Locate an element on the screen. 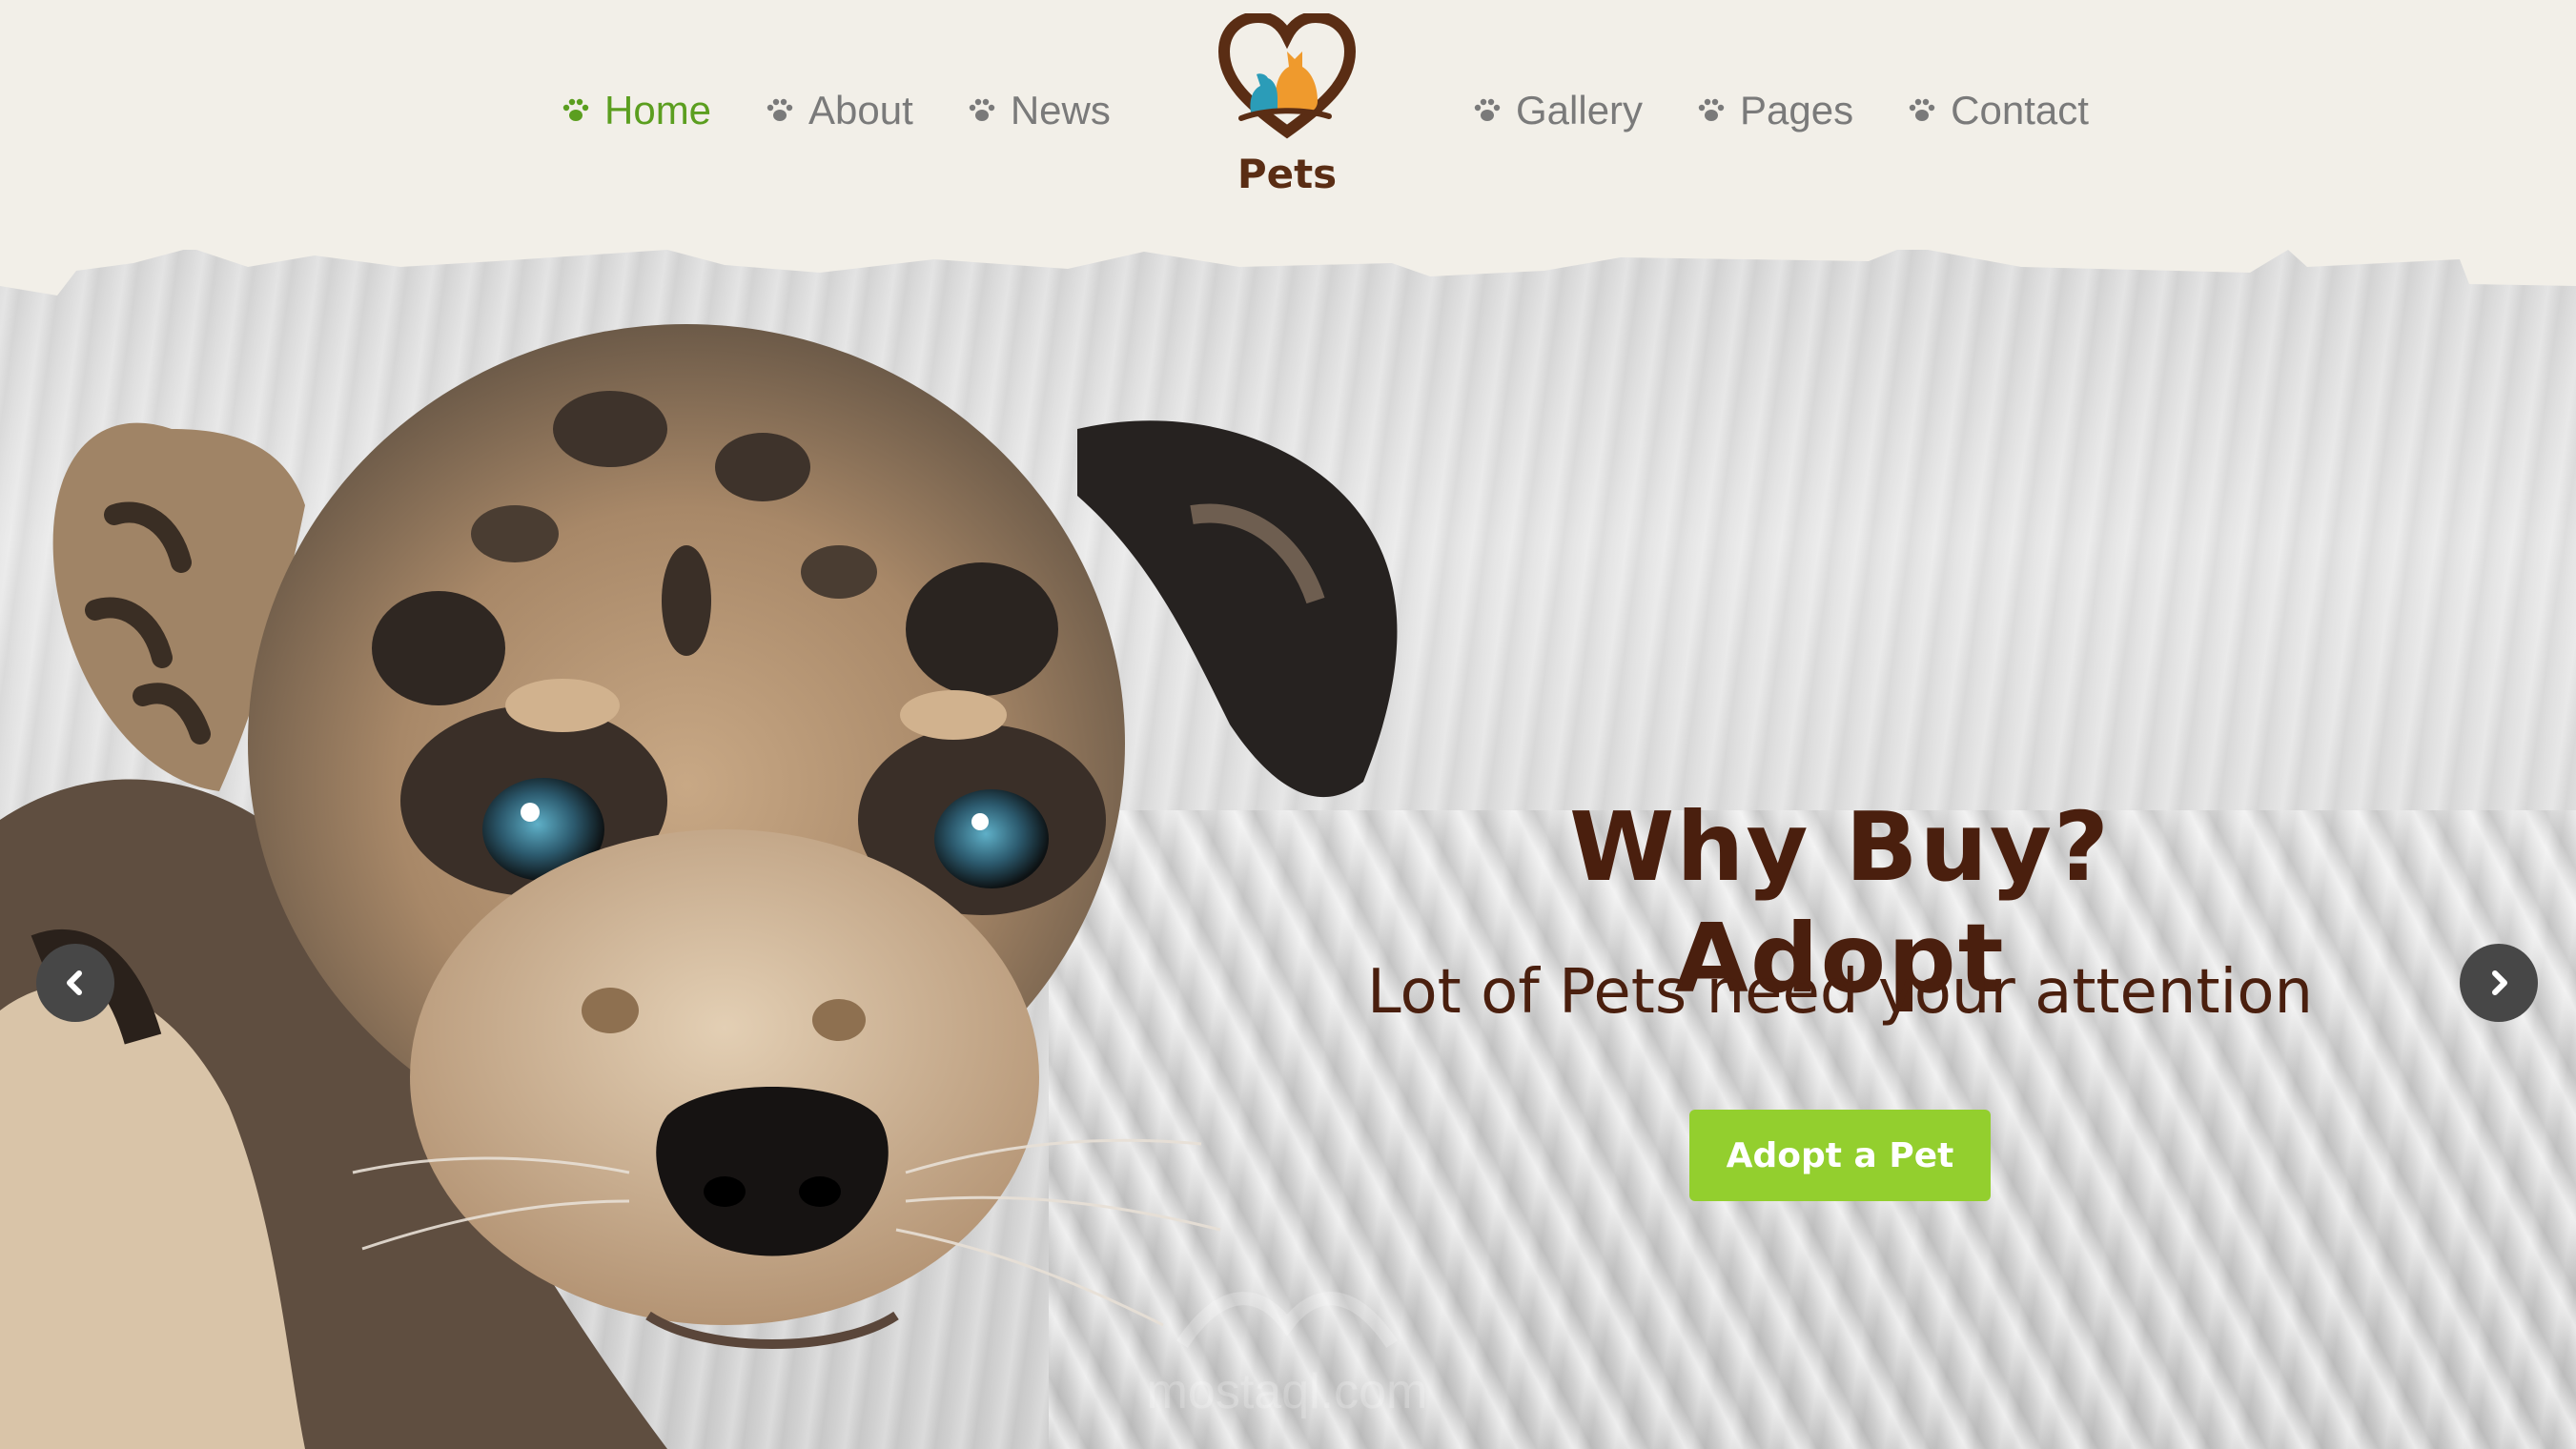 The width and height of the screenshot is (2576, 1449). site-logo: Pets is located at coordinates (1287, 108).